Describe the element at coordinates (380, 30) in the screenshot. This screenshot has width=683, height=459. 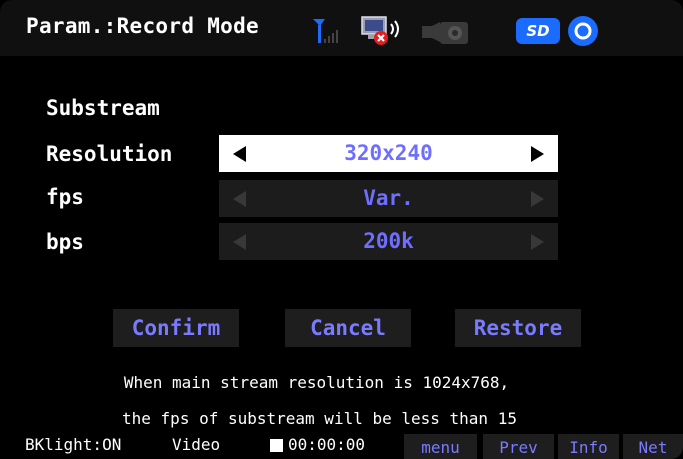
I see `network-disconnected-icon` at that location.